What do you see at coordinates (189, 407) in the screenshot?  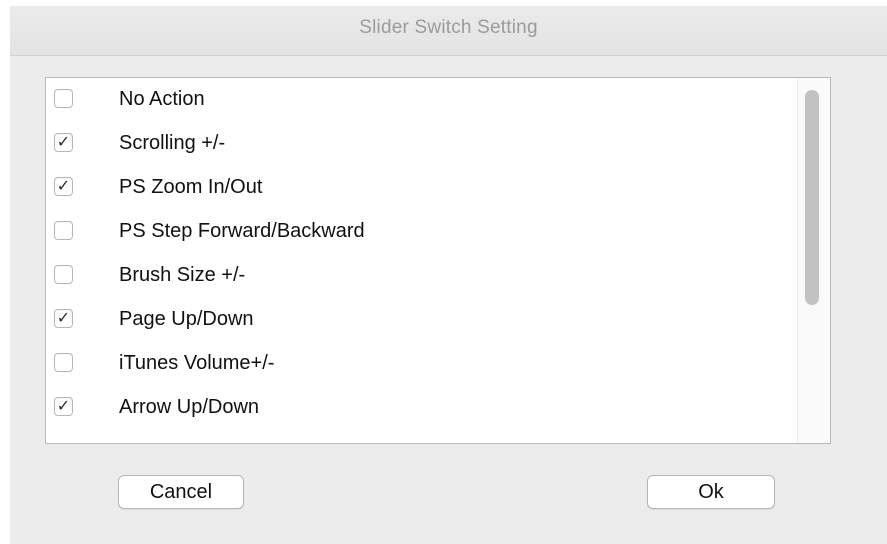 I see `option-label: Arrow Up/Down` at bounding box center [189, 407].